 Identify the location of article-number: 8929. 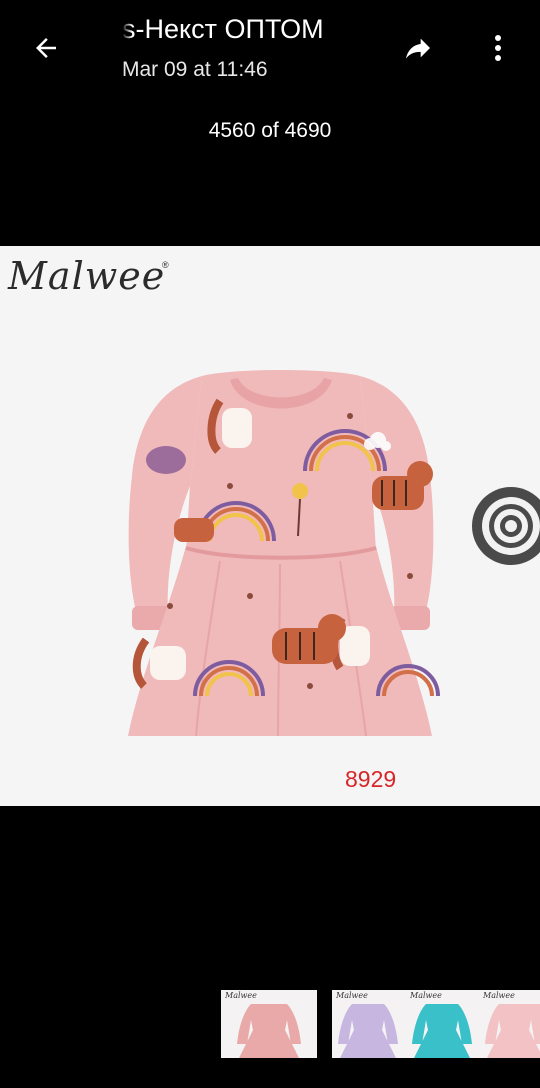
(371, 779).